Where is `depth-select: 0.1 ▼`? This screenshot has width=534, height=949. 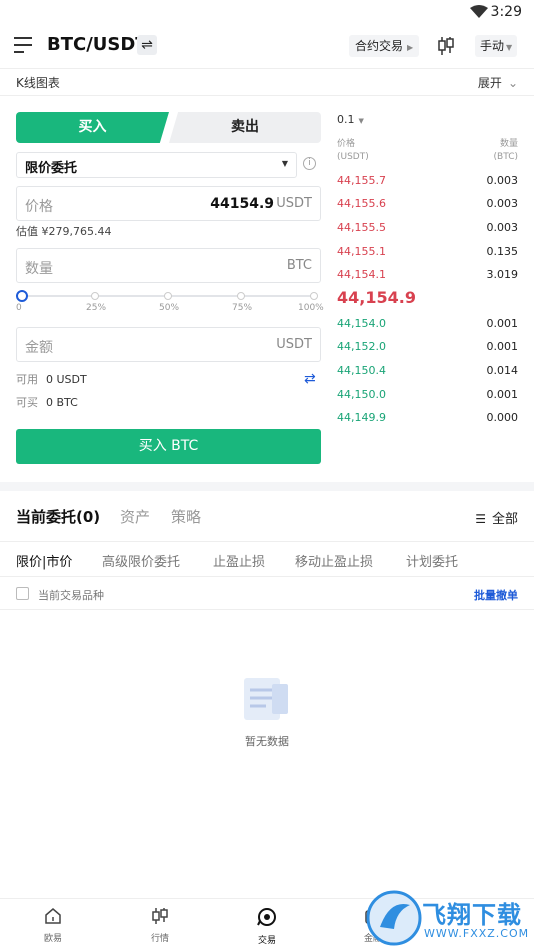 depth-select: 0.1 ▼ is located at coordinates (350, 119).